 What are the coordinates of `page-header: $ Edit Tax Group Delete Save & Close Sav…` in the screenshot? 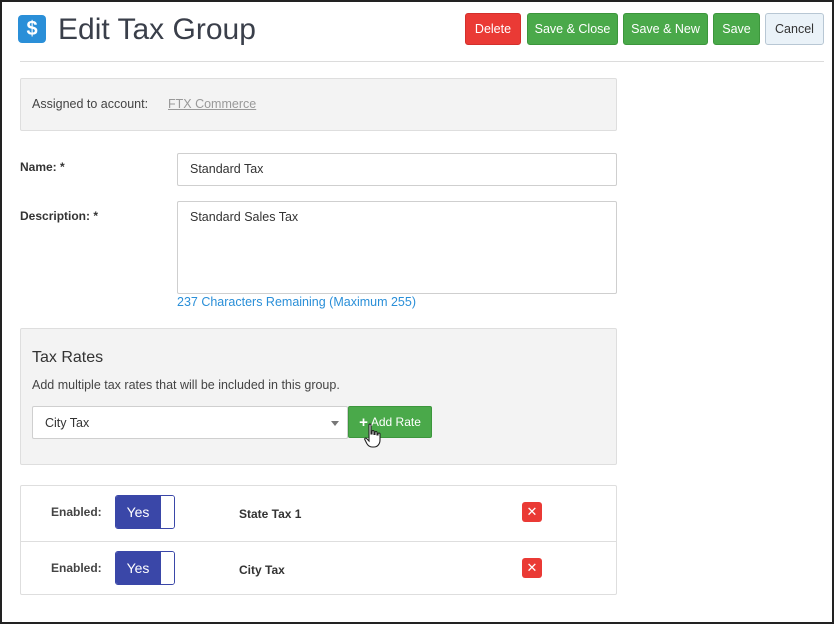 It's located at (417, 32).